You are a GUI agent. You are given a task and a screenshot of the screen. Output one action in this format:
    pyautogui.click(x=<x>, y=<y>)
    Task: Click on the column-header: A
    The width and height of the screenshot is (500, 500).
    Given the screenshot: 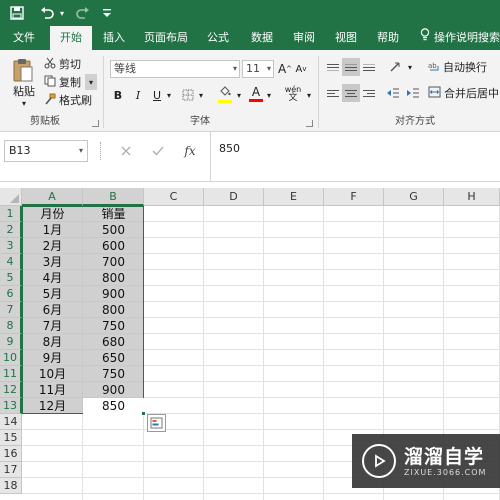 What is the action you would take?
    pyautogui.click(x=52, y=197)
    